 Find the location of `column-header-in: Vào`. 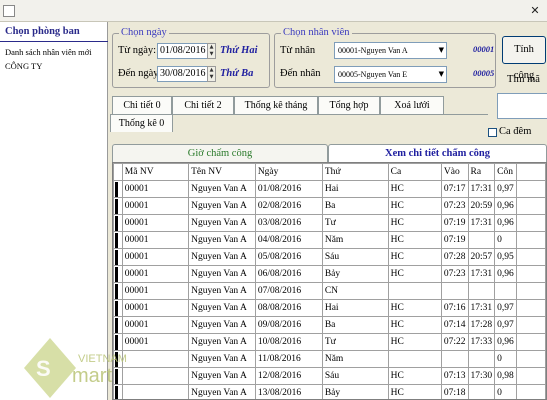

column-header-in: Vào is located at coordinates (454, 172).